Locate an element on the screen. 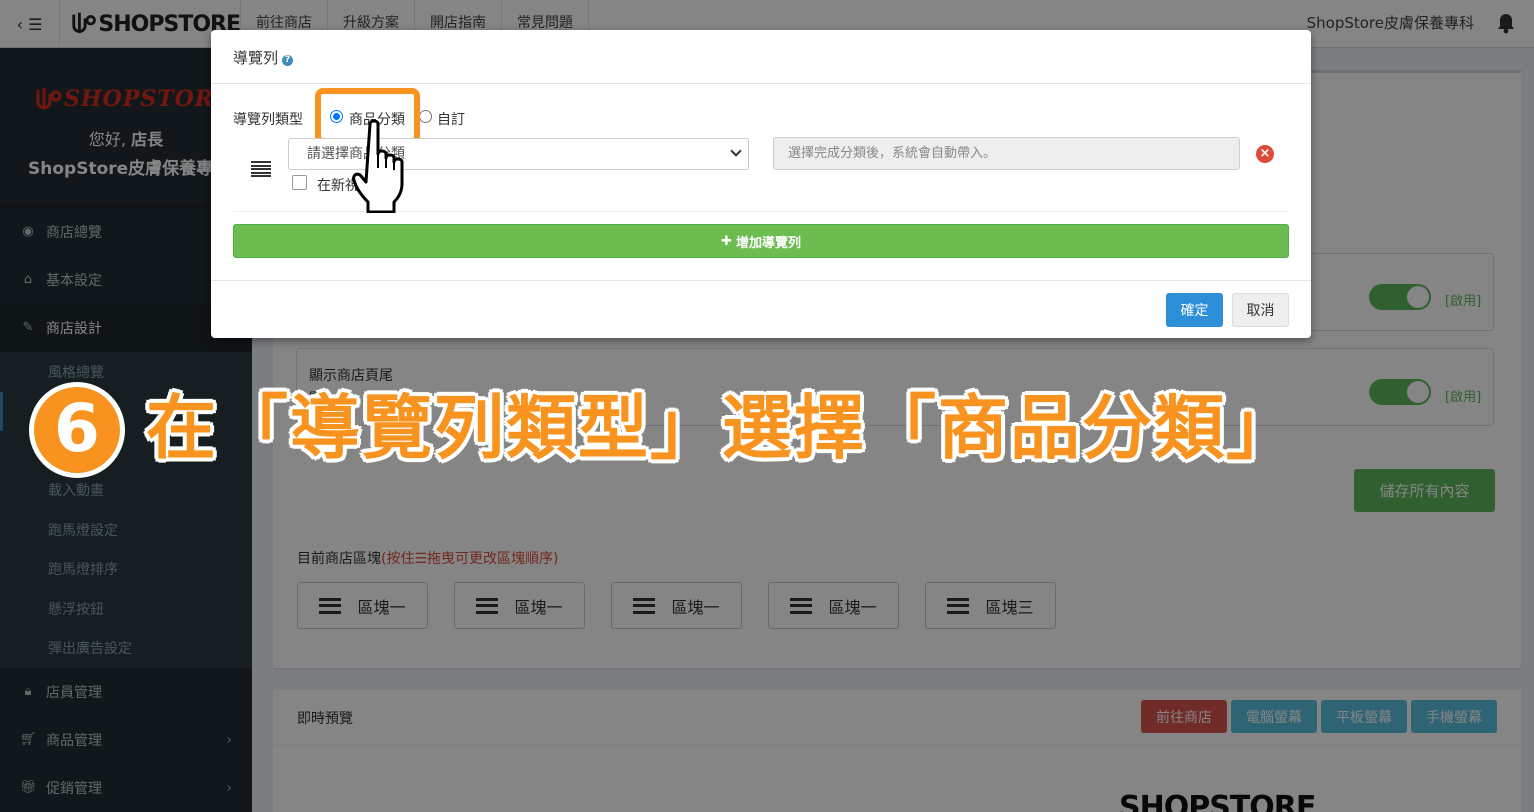  question-circle-icon: ? is located at coordinates (288, 60).